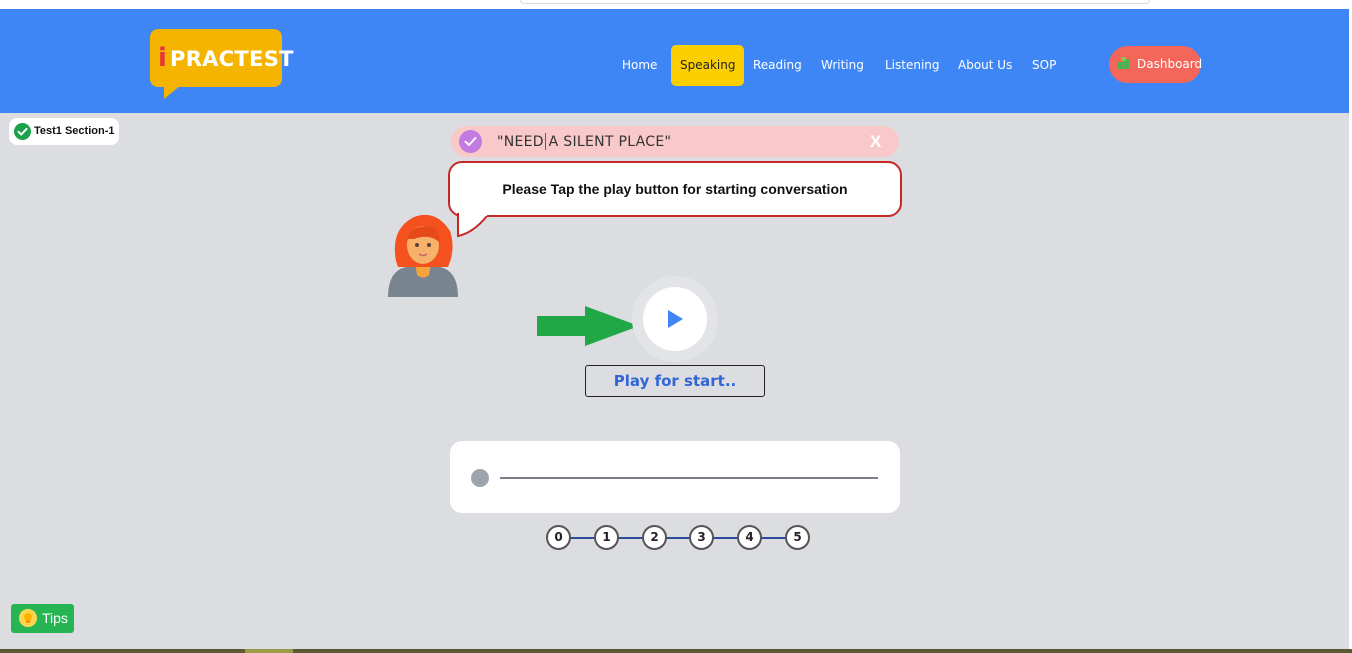 This screenshot has width=1352, height=653. Describe the element at coordinates (797, 537) in the screenshot. I see `step-5: 5` at that location.